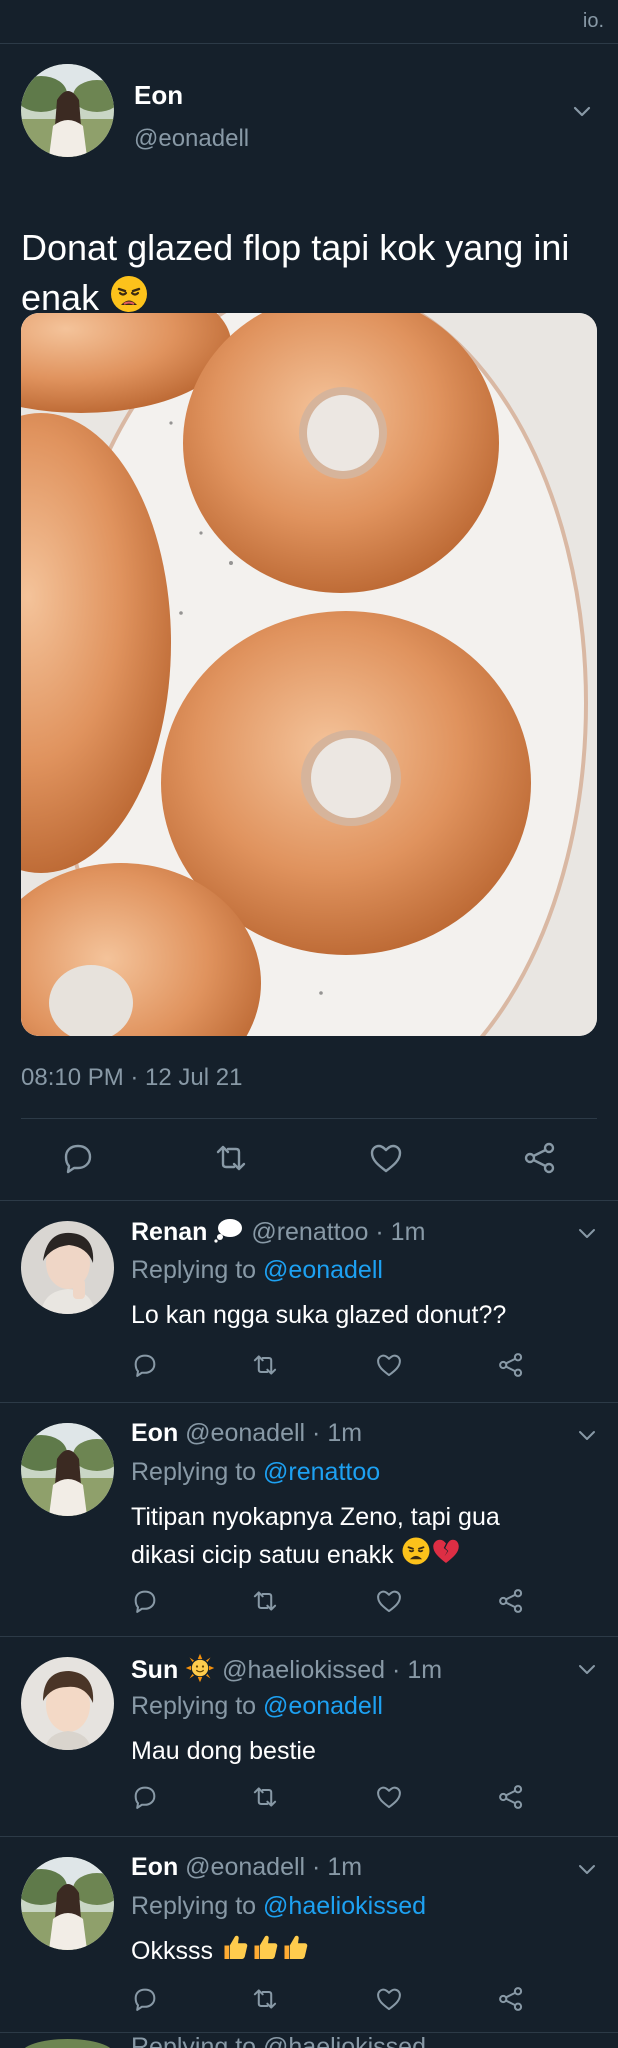  I want to click on author-name: Eon, so click(191, 95).